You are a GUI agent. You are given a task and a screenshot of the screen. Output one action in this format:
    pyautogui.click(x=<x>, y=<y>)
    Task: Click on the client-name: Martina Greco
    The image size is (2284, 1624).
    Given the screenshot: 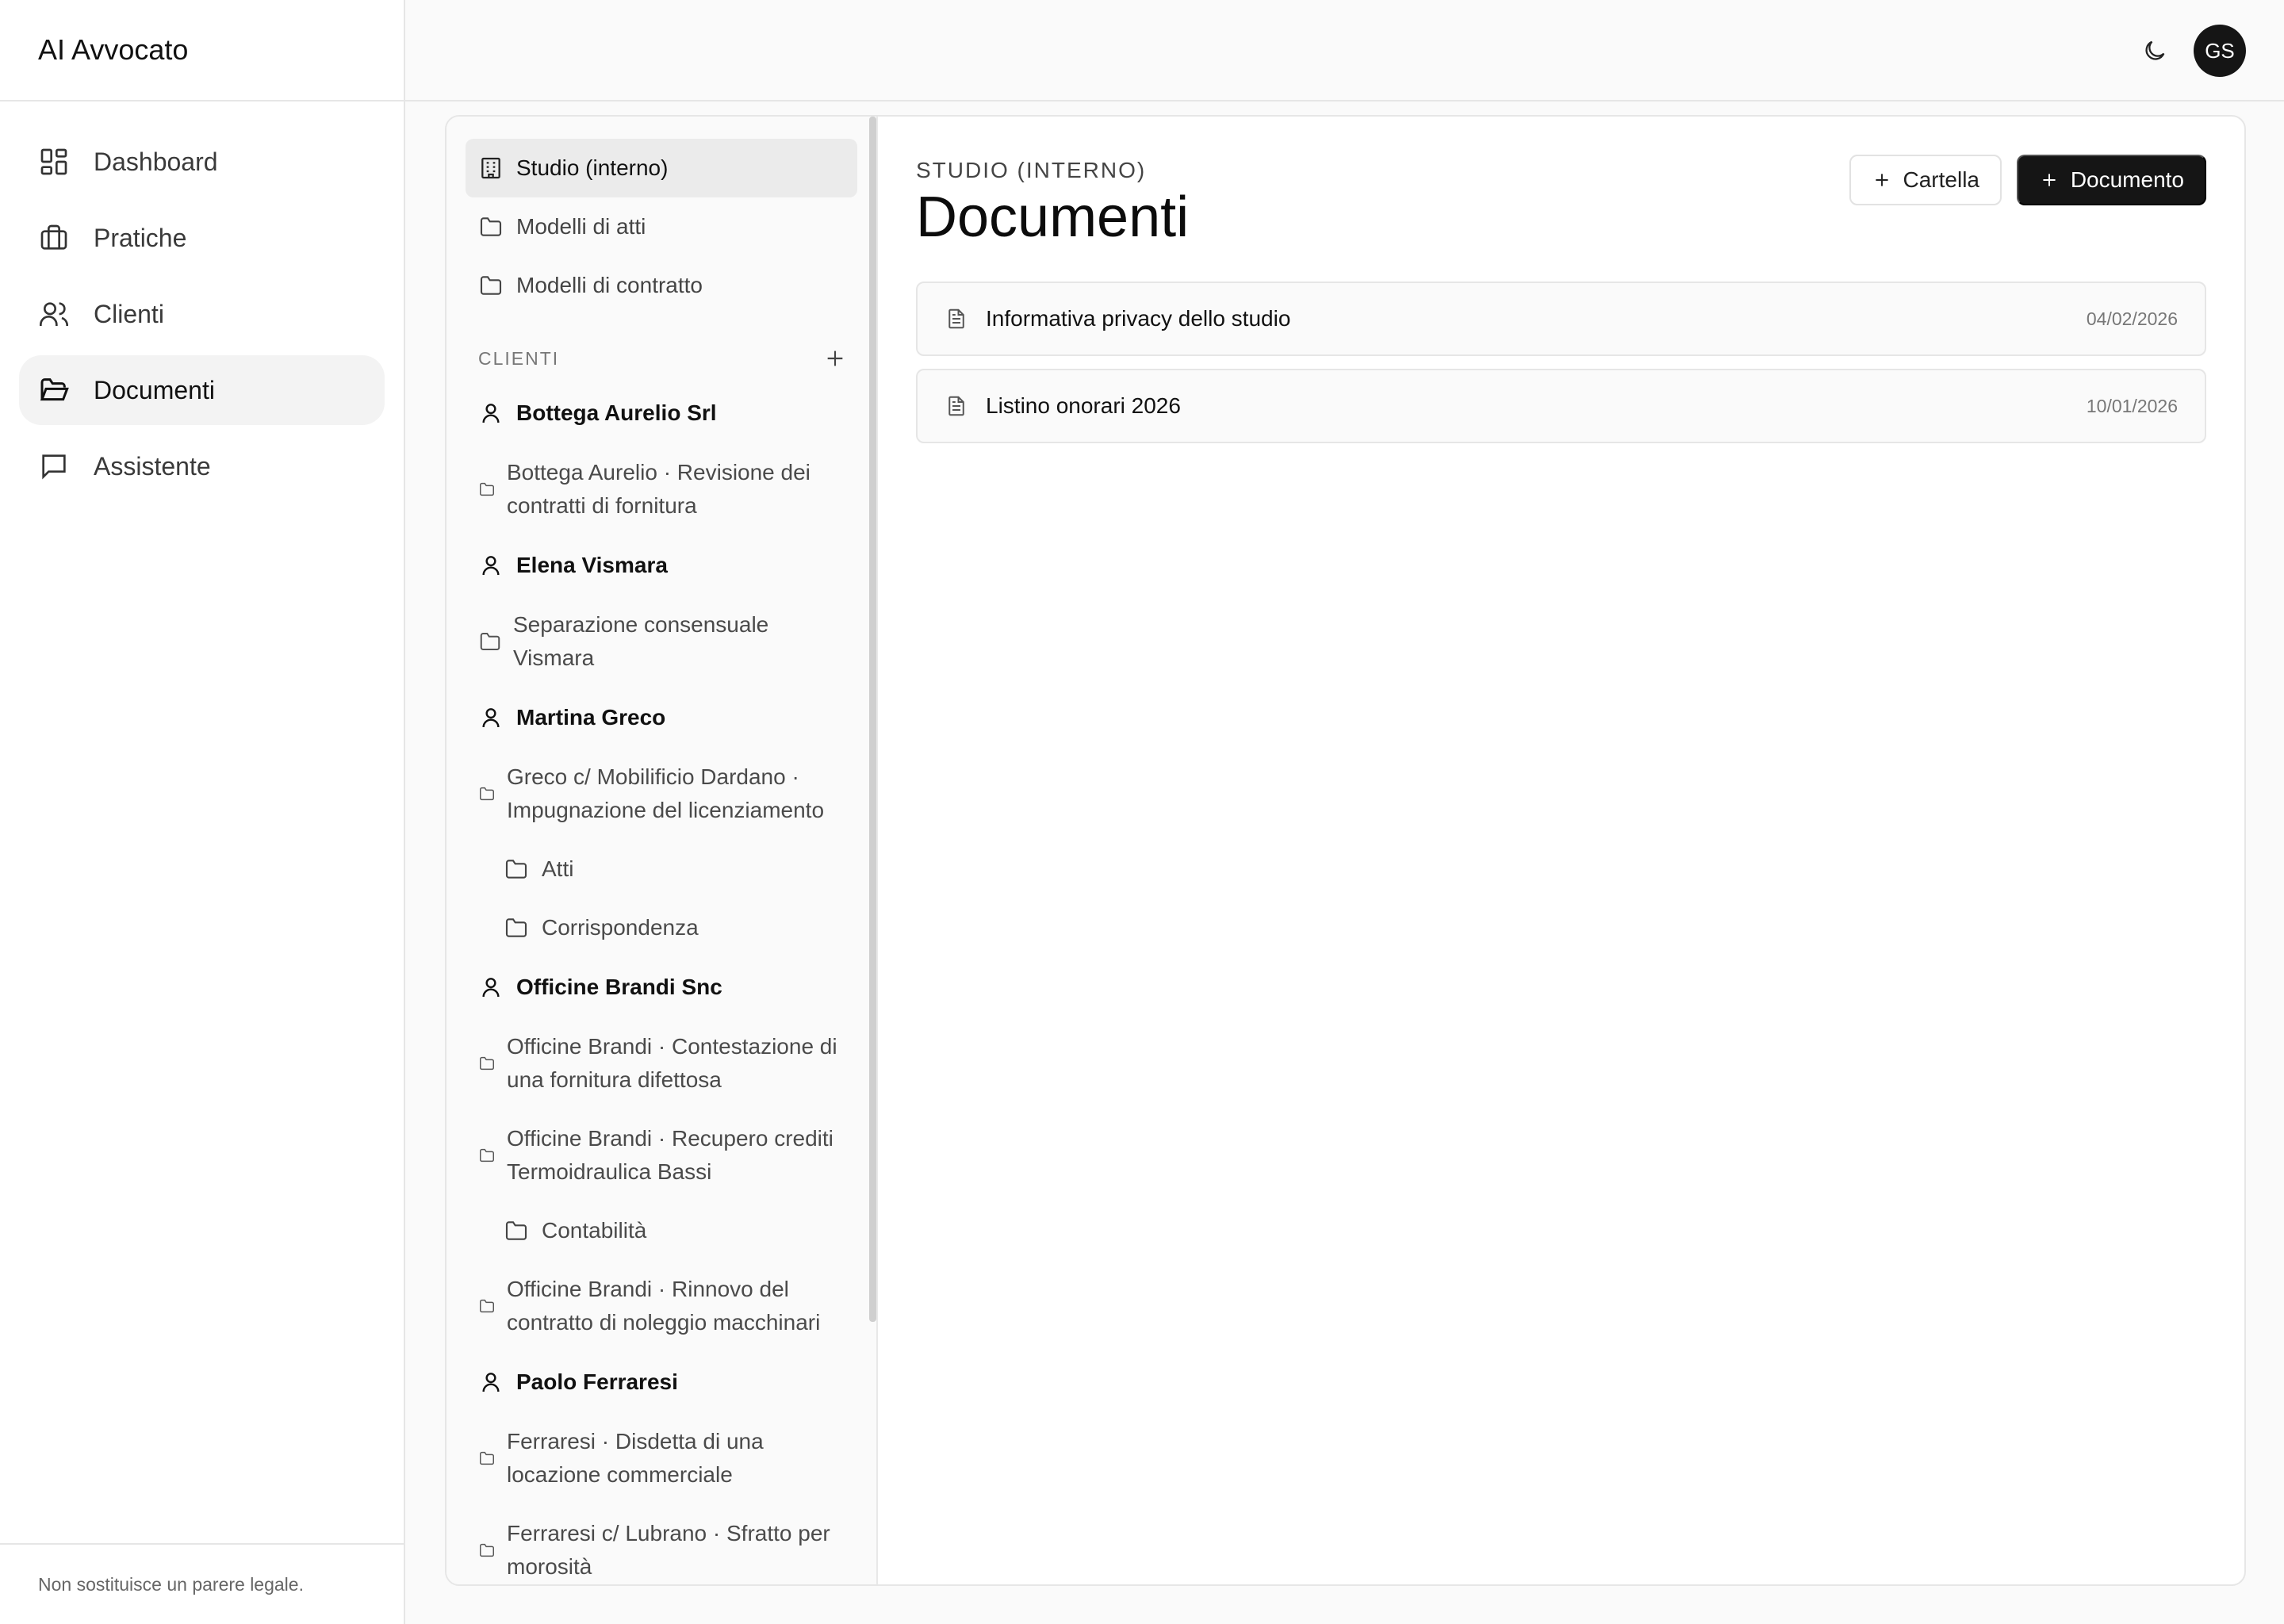 What is the action you would take?
    pyautogui.click(x=591, y=717)
    